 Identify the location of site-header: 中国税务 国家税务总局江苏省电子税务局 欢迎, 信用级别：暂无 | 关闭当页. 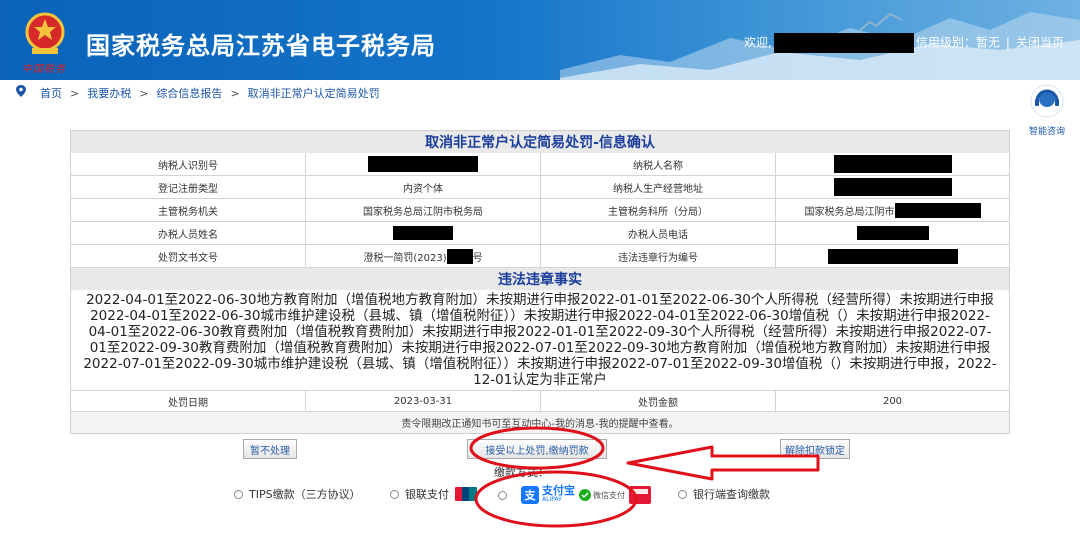
(540, 40).